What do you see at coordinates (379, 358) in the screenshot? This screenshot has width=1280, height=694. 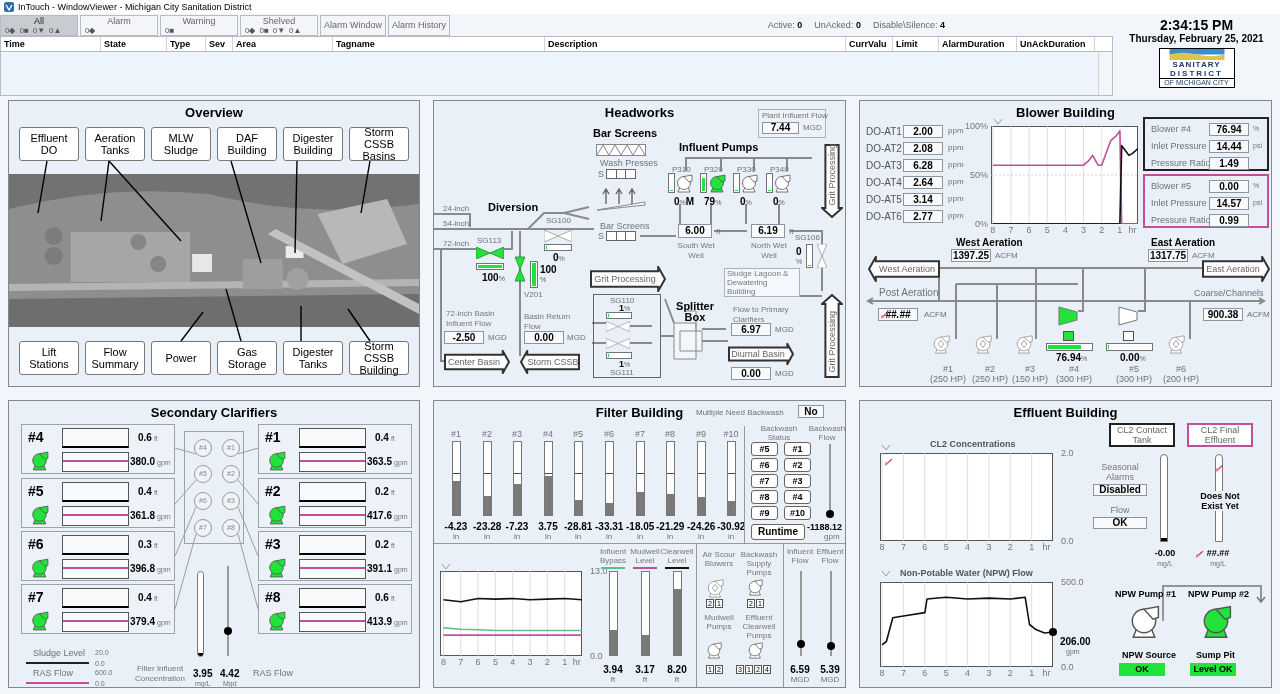 I see `navigation-button: Storm CSSB Building` at bounding box center [379, 358].